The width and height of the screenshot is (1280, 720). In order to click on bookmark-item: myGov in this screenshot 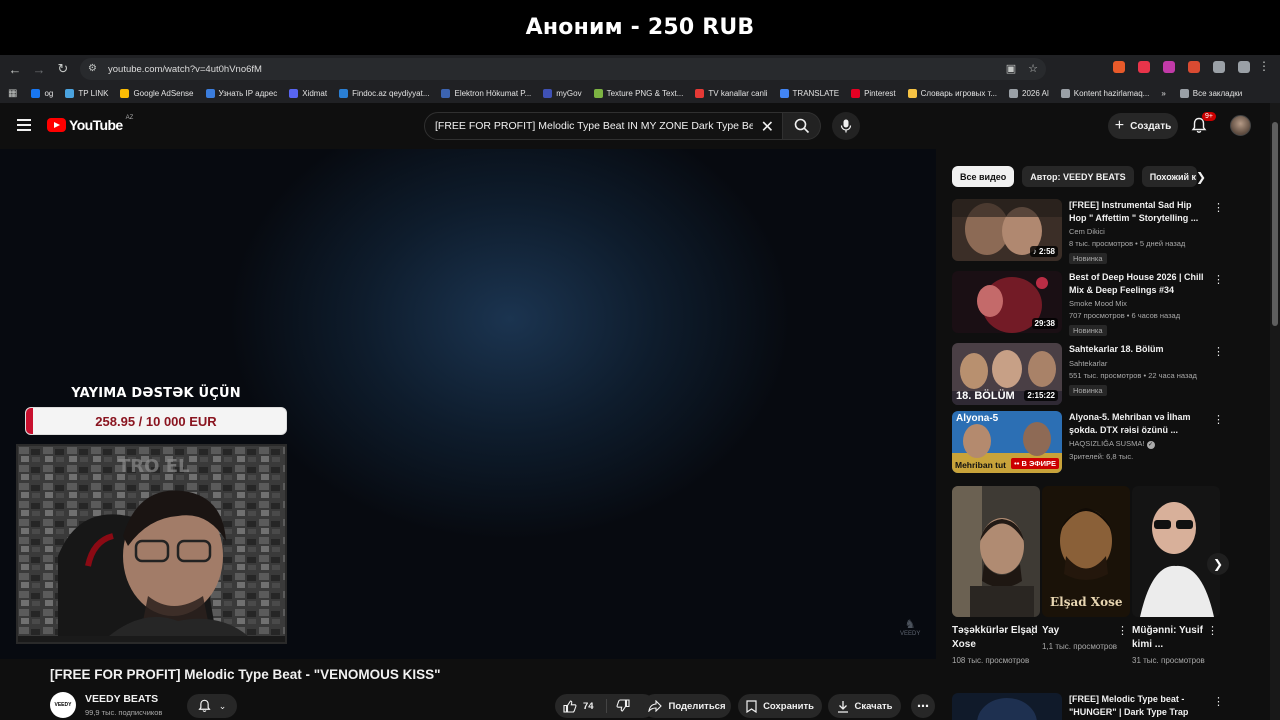, I will do `click(562, 93)`.